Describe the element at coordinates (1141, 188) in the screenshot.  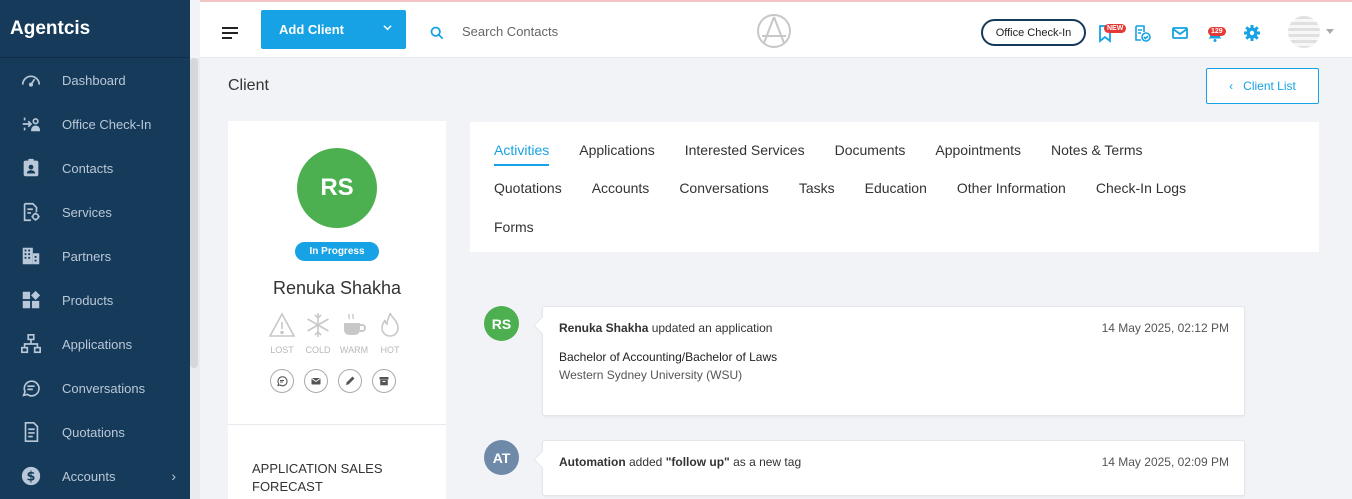
I see `tab-checkin-logs: Check-In Logs` at that location.